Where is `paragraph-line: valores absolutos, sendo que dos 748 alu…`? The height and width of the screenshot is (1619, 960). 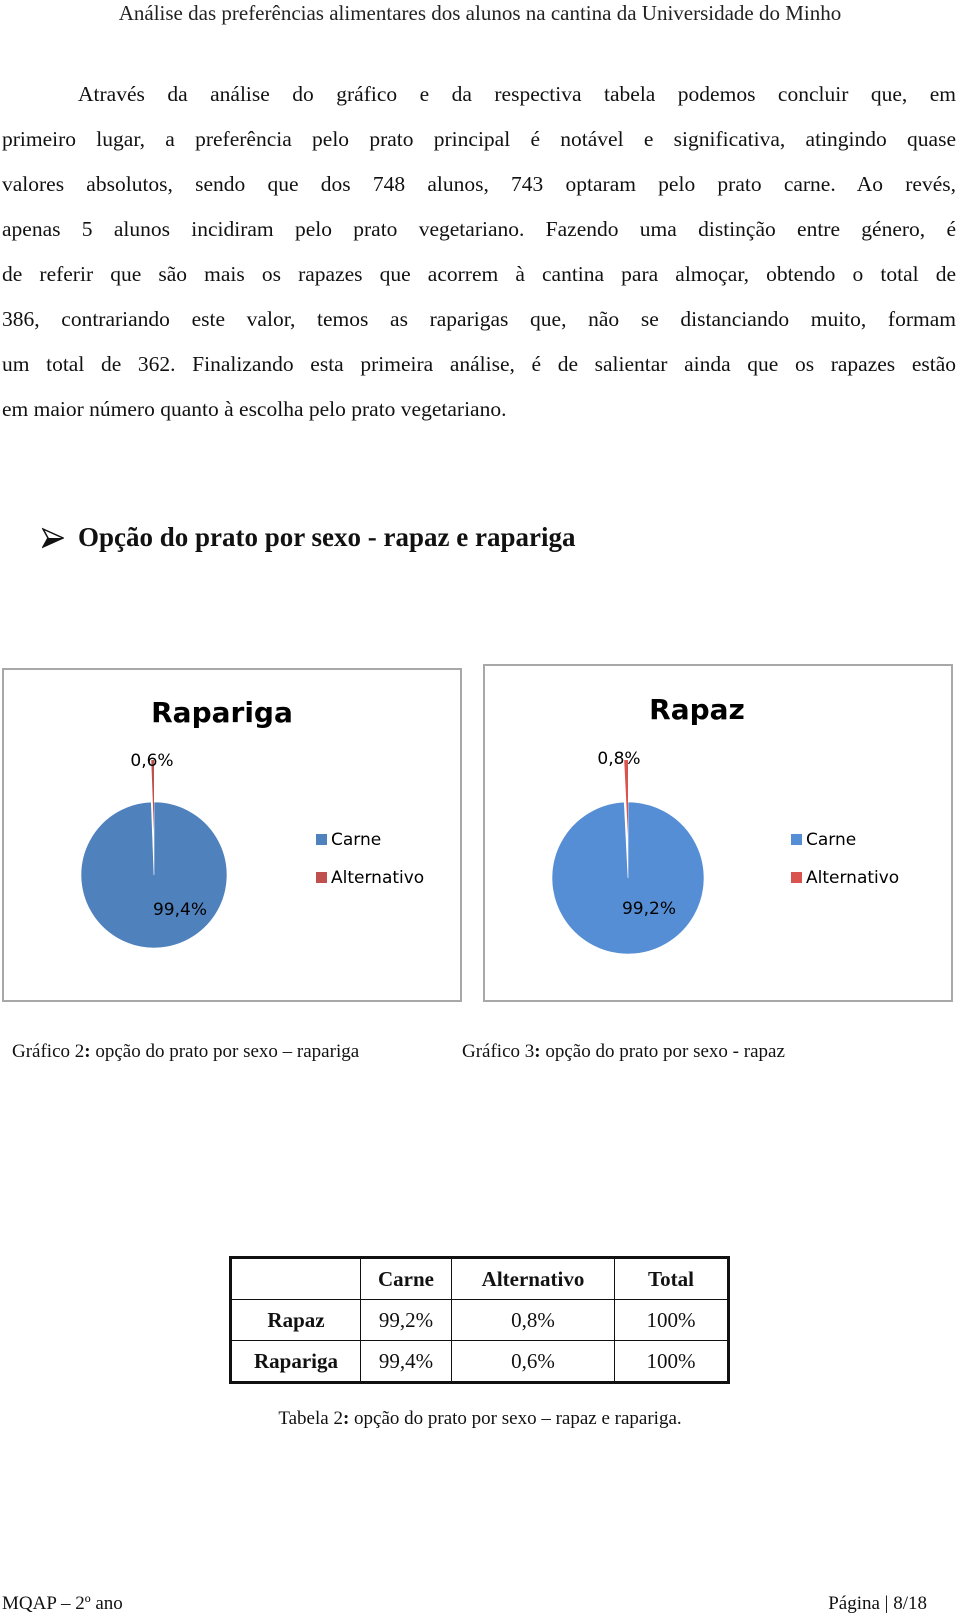 paragraph-line: valores absolutos, sendo que dos 748 alu… is located at coordinates (479, 184).